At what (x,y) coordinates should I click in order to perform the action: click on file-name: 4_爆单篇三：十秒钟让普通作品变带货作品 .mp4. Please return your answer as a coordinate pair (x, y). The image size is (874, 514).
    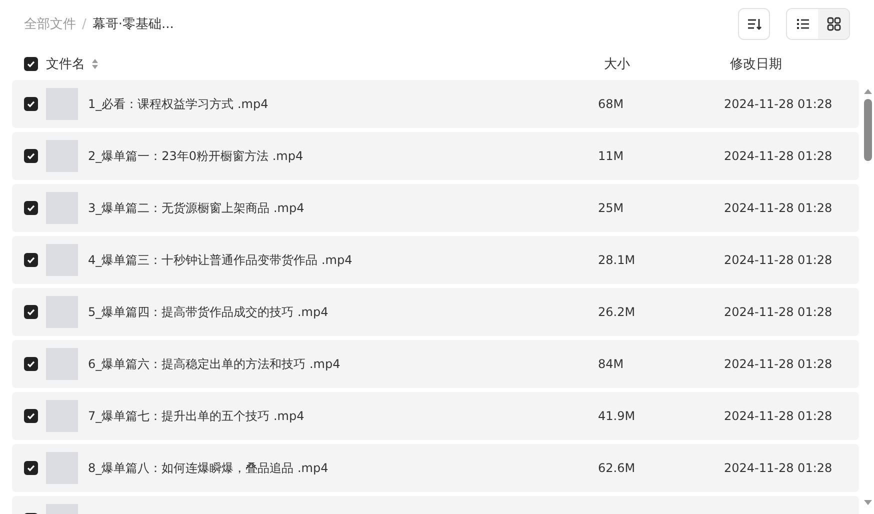
    Looking at the image, I should click on (221, 260).